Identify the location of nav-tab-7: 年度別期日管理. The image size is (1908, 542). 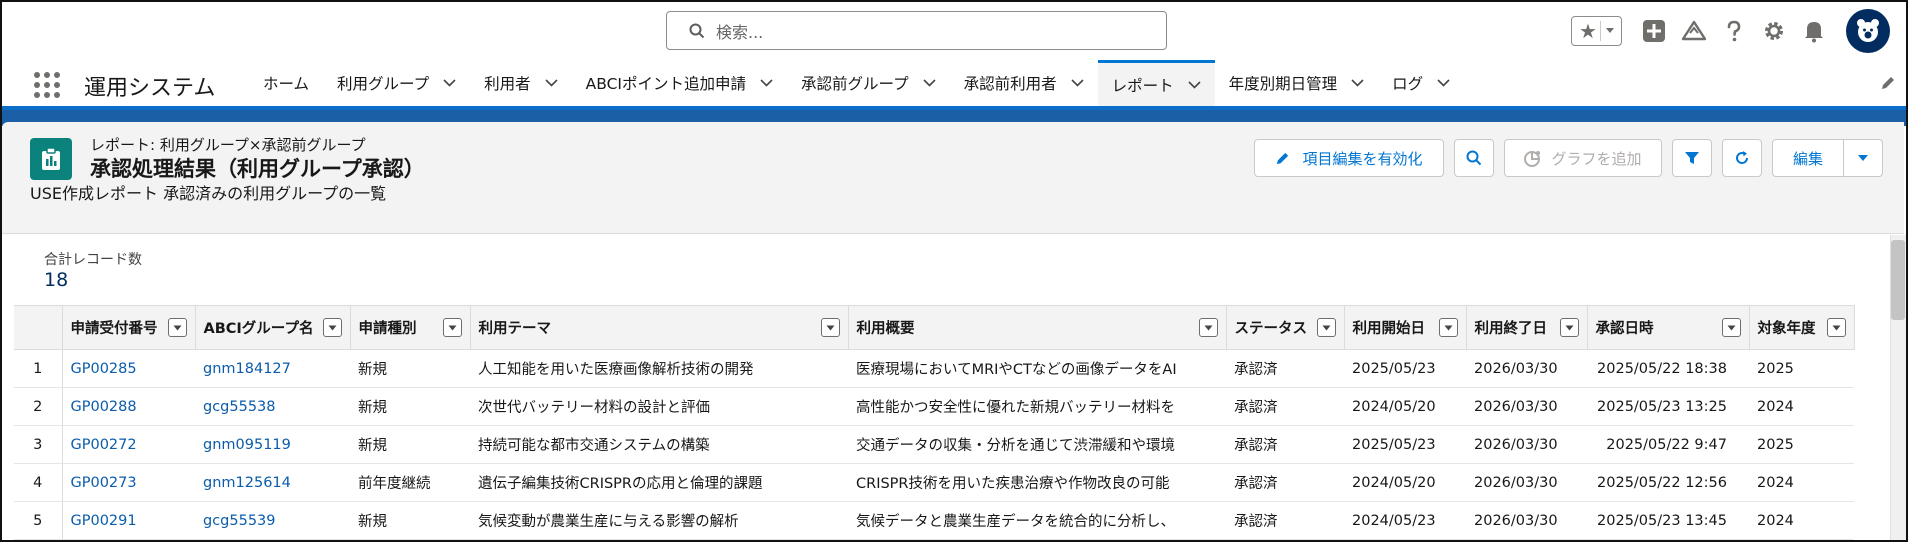
(1297, 83).